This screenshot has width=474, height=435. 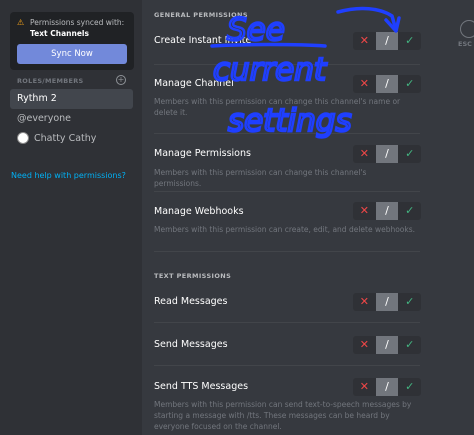 I want to click on esc-label: ESC, so click(x=465, y=44).